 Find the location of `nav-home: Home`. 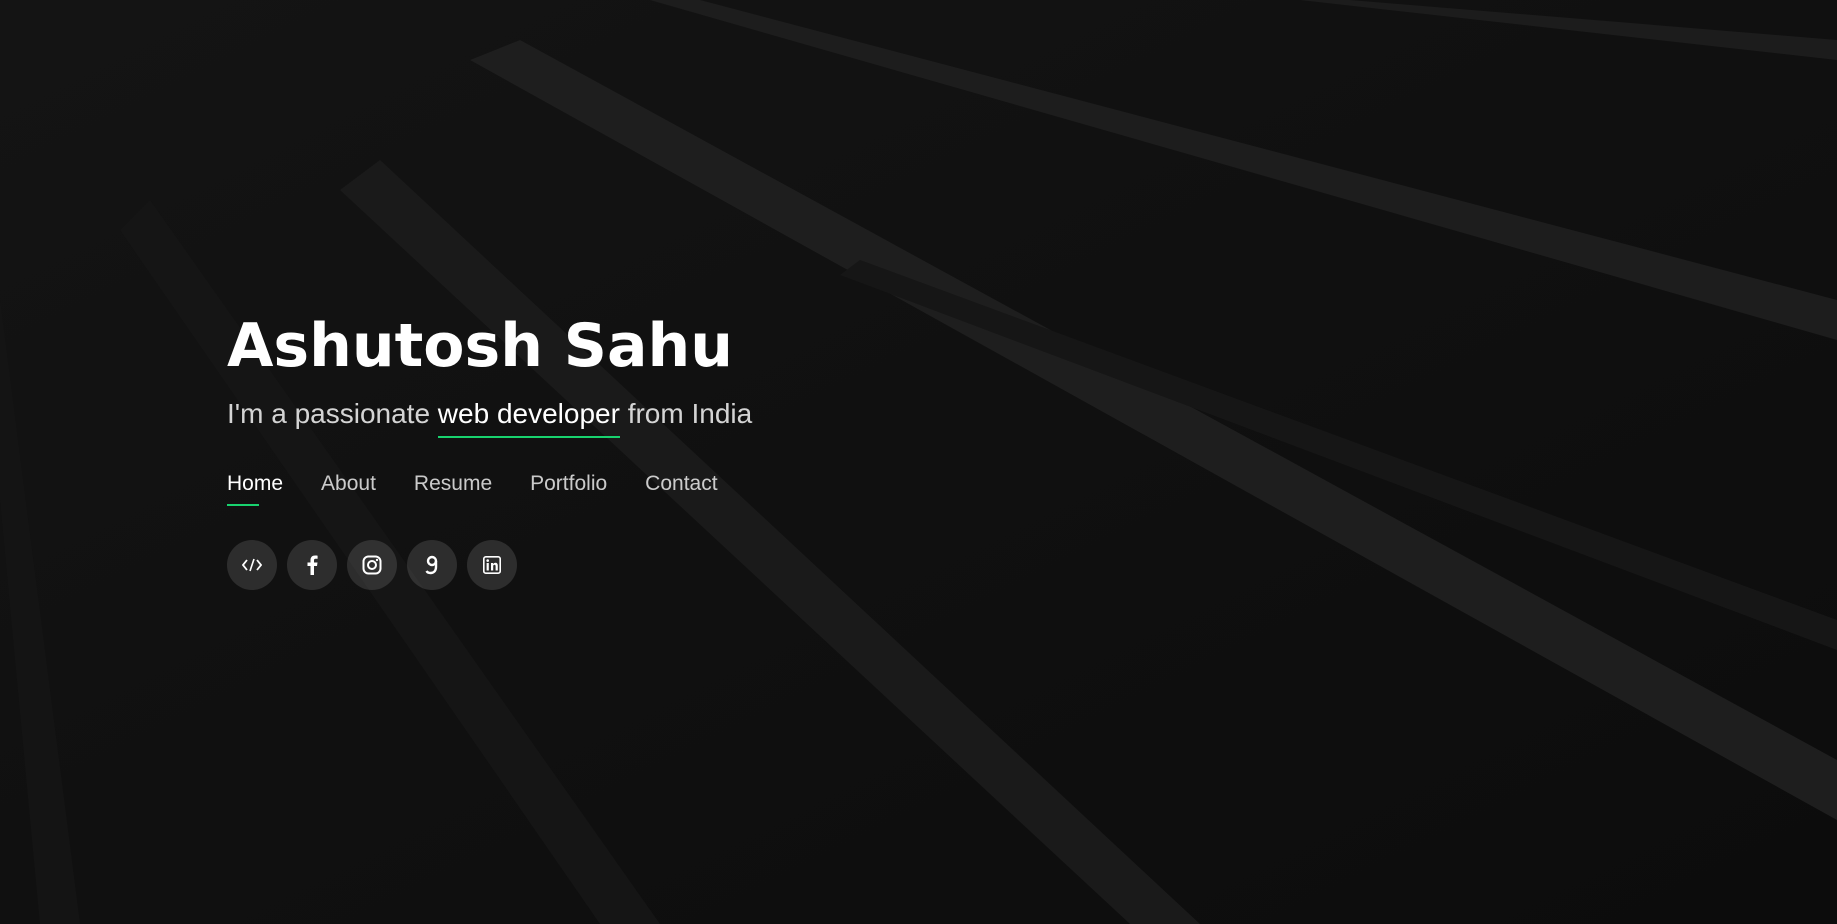

nav-home: Home is located at coordinates (255, 489).